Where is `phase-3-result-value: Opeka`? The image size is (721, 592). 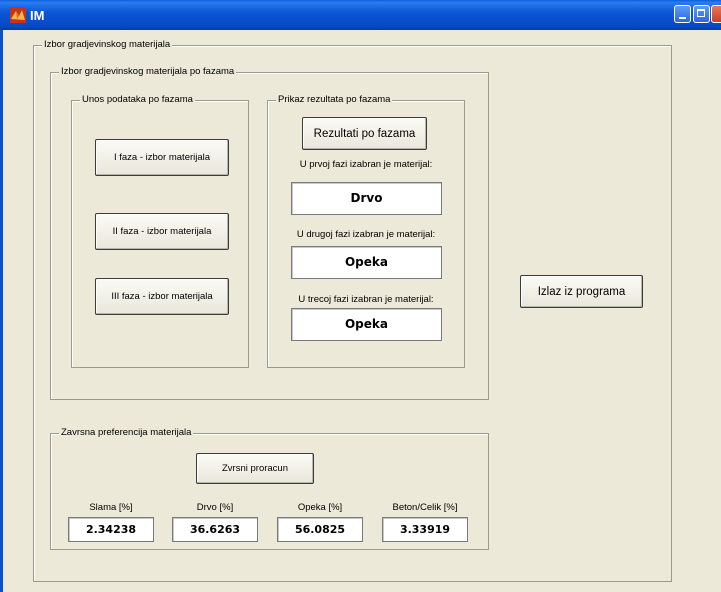 phase-3-result-value: Opeka is located at coordinates (366, 324).